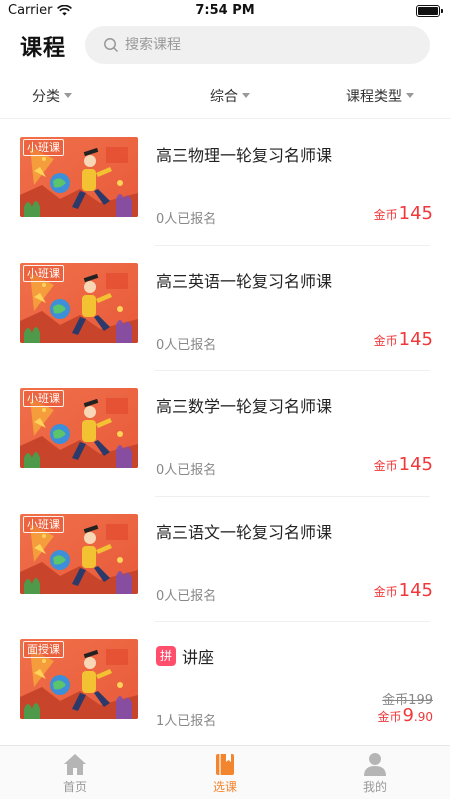 Image resolution: width=450 pixels, height=799 pixels. I want to click on filter-category: 分类, so click(52, 96).